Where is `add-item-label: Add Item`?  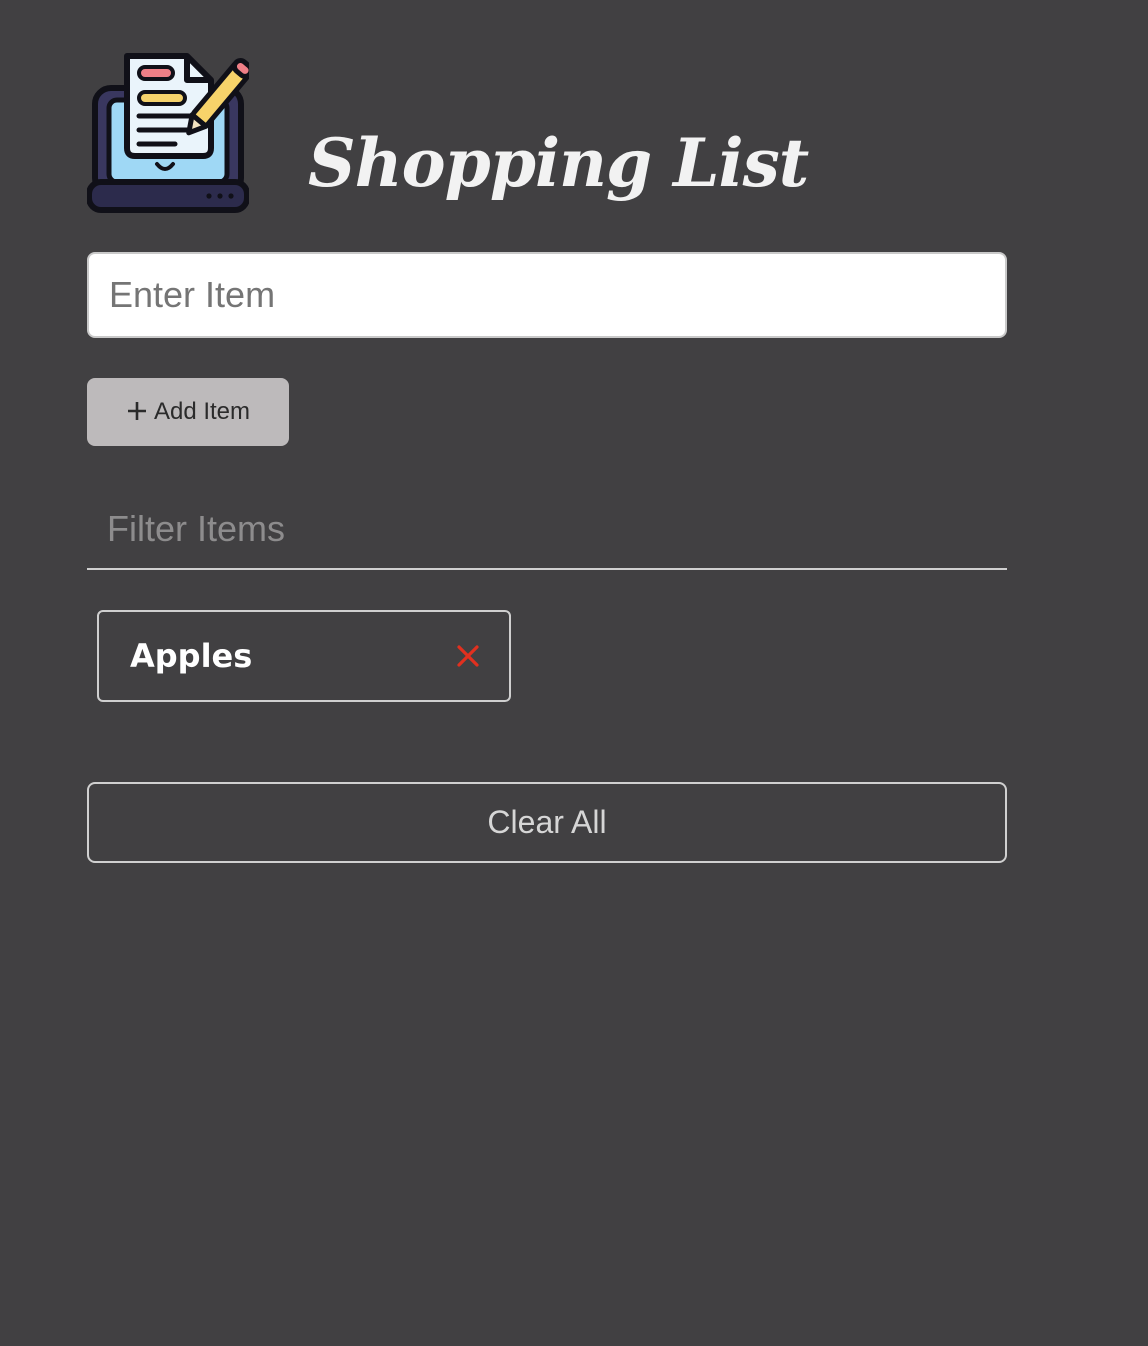 add-item-label: Add Item is located at coordinates (202, 411).